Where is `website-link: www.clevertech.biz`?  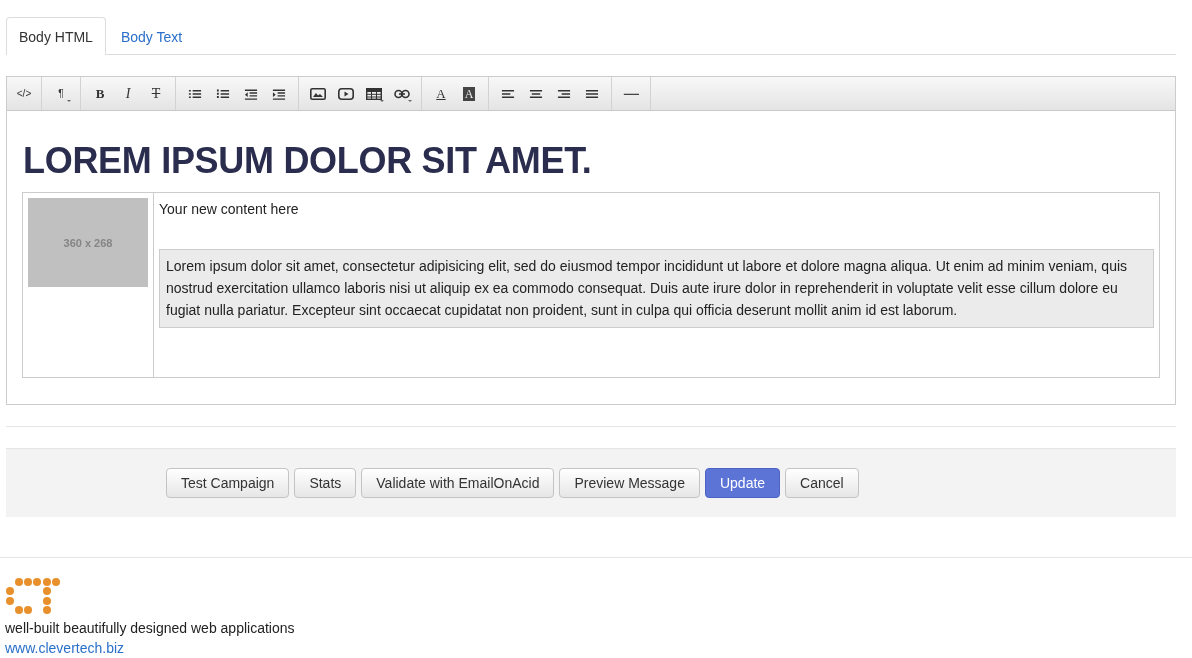
website-link: www.clevertech.biz is located at coordinates (65, 648).